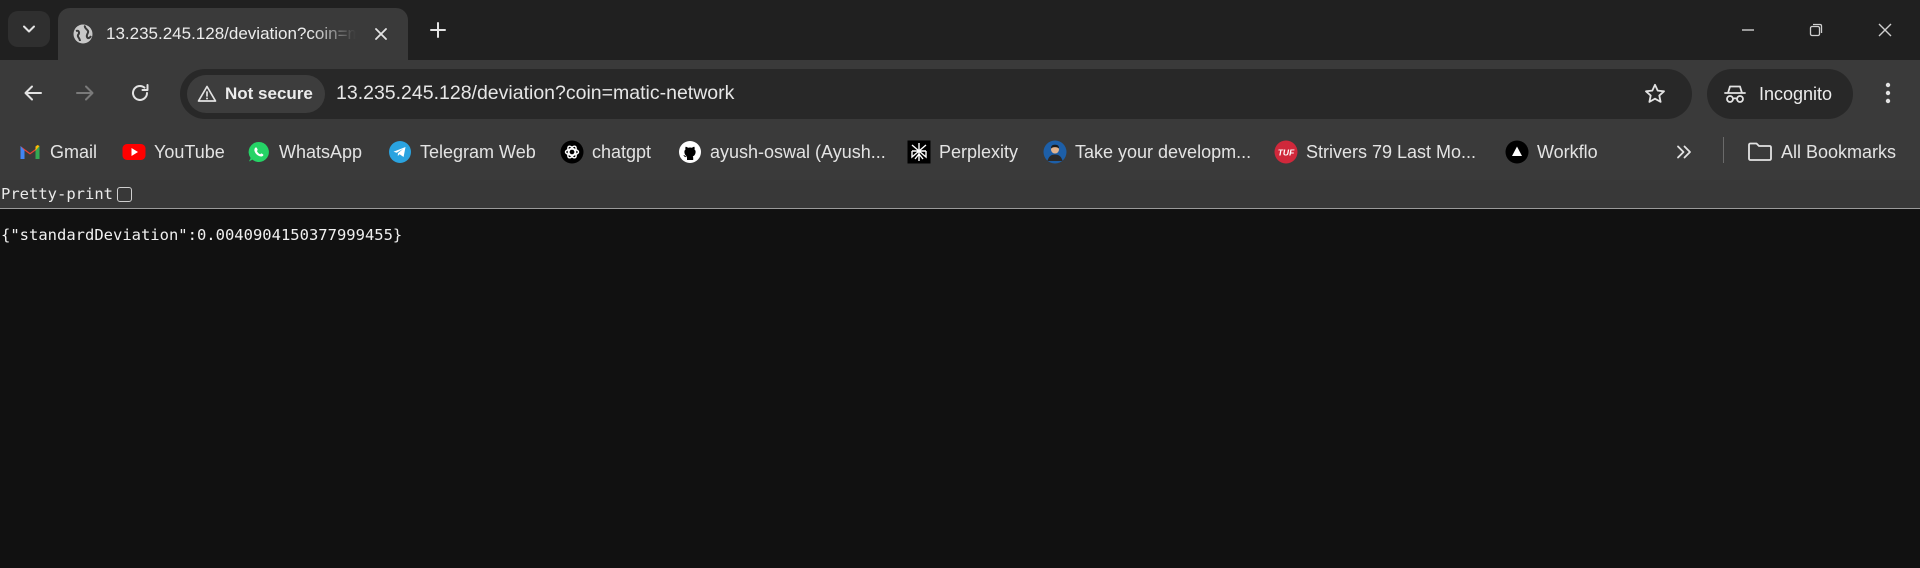 The width and height of the screenshot is (1920, 568). What do you see at coordinates (622, 151) in the screenshot?
I see `bookmark-label: chatgpt` at bounding box center [622, 151].